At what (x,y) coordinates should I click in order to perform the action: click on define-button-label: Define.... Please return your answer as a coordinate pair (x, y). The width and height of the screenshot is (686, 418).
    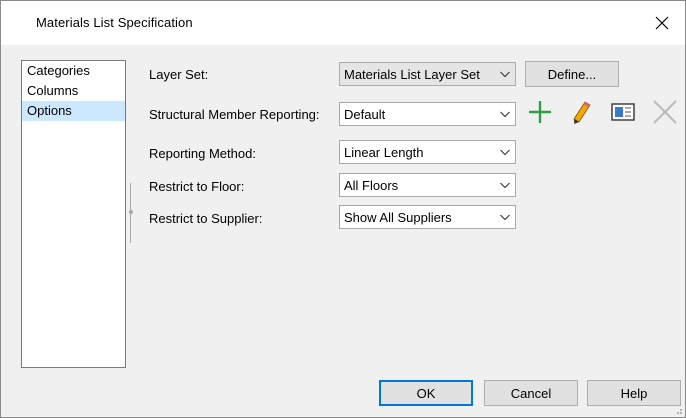
    Looking at the image, I should click on (572, 74).